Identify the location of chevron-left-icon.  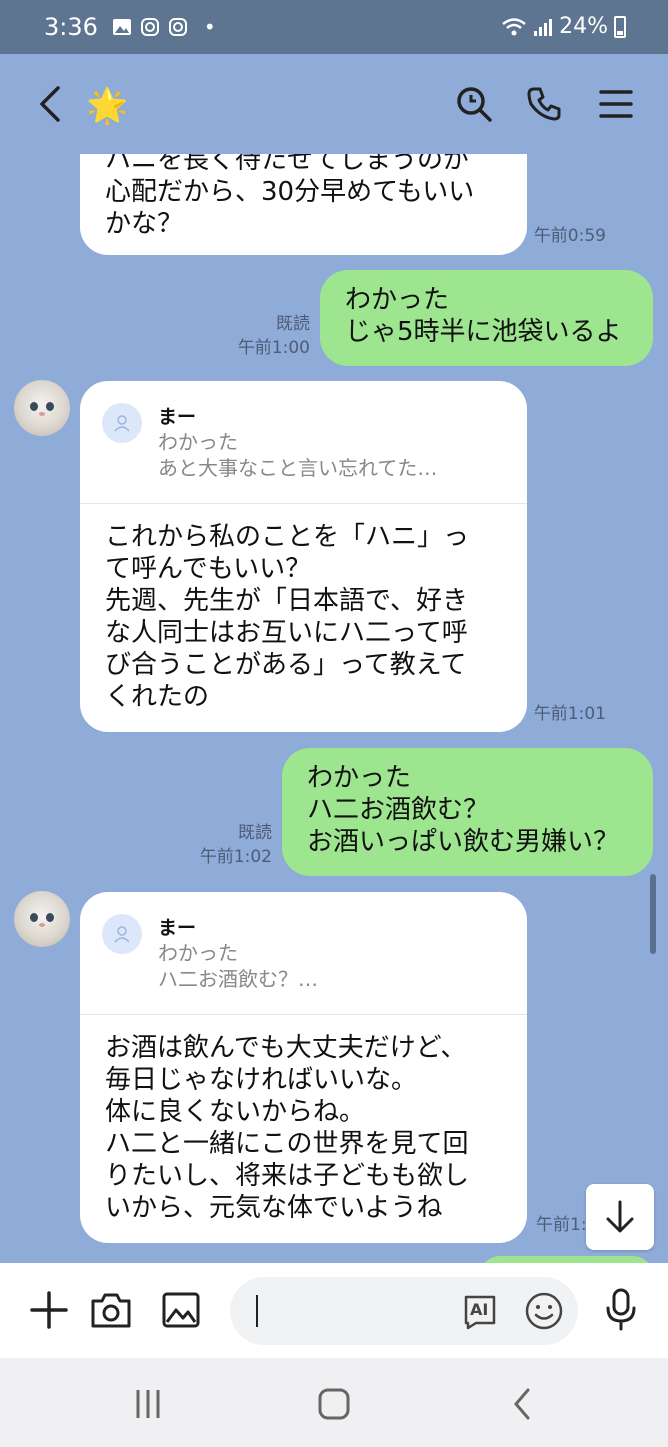
(50, 104).